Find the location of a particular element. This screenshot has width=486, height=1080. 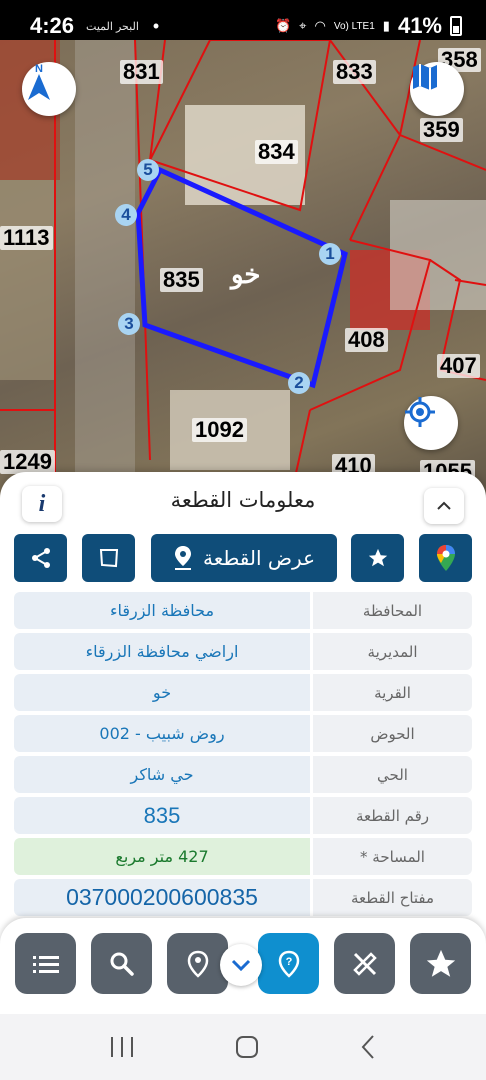

share-button is located at coordinates (40, 558).